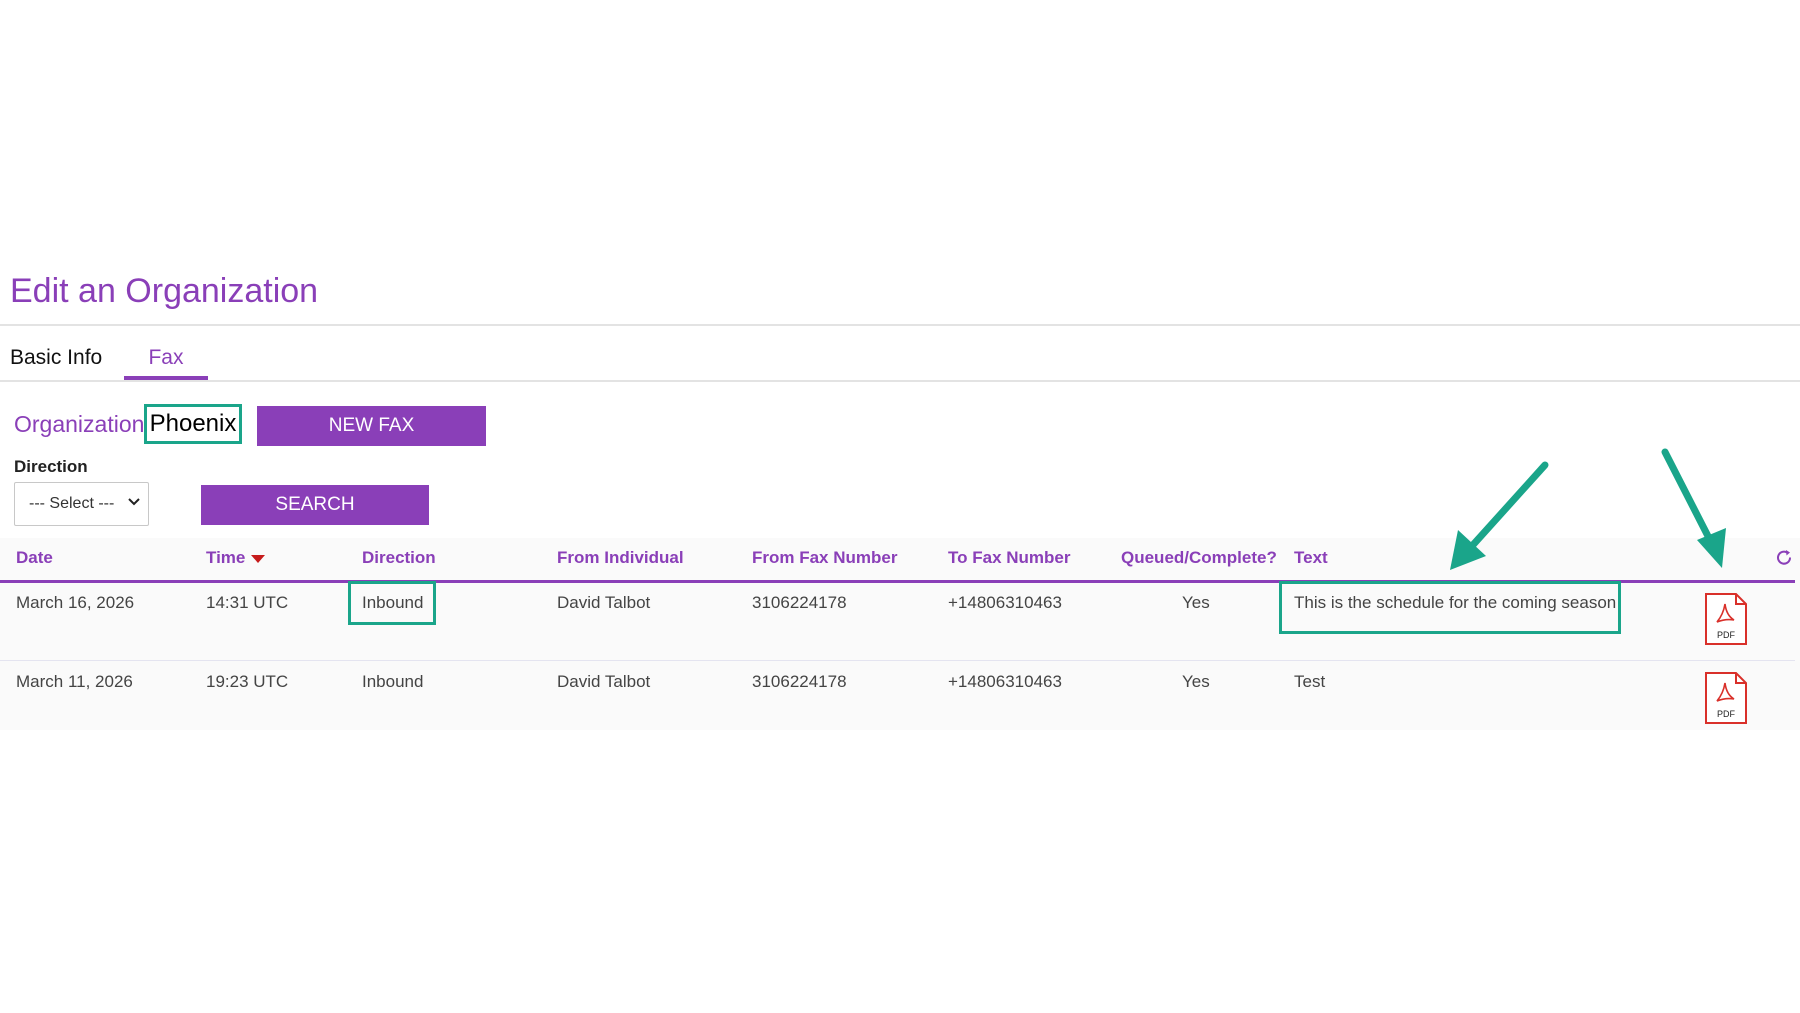 This screenshot has height=1013, width=1800. What do you see at coordinates (900, 325) in the screenshot?
I see `title-divider` at bounding box center [900, 325].